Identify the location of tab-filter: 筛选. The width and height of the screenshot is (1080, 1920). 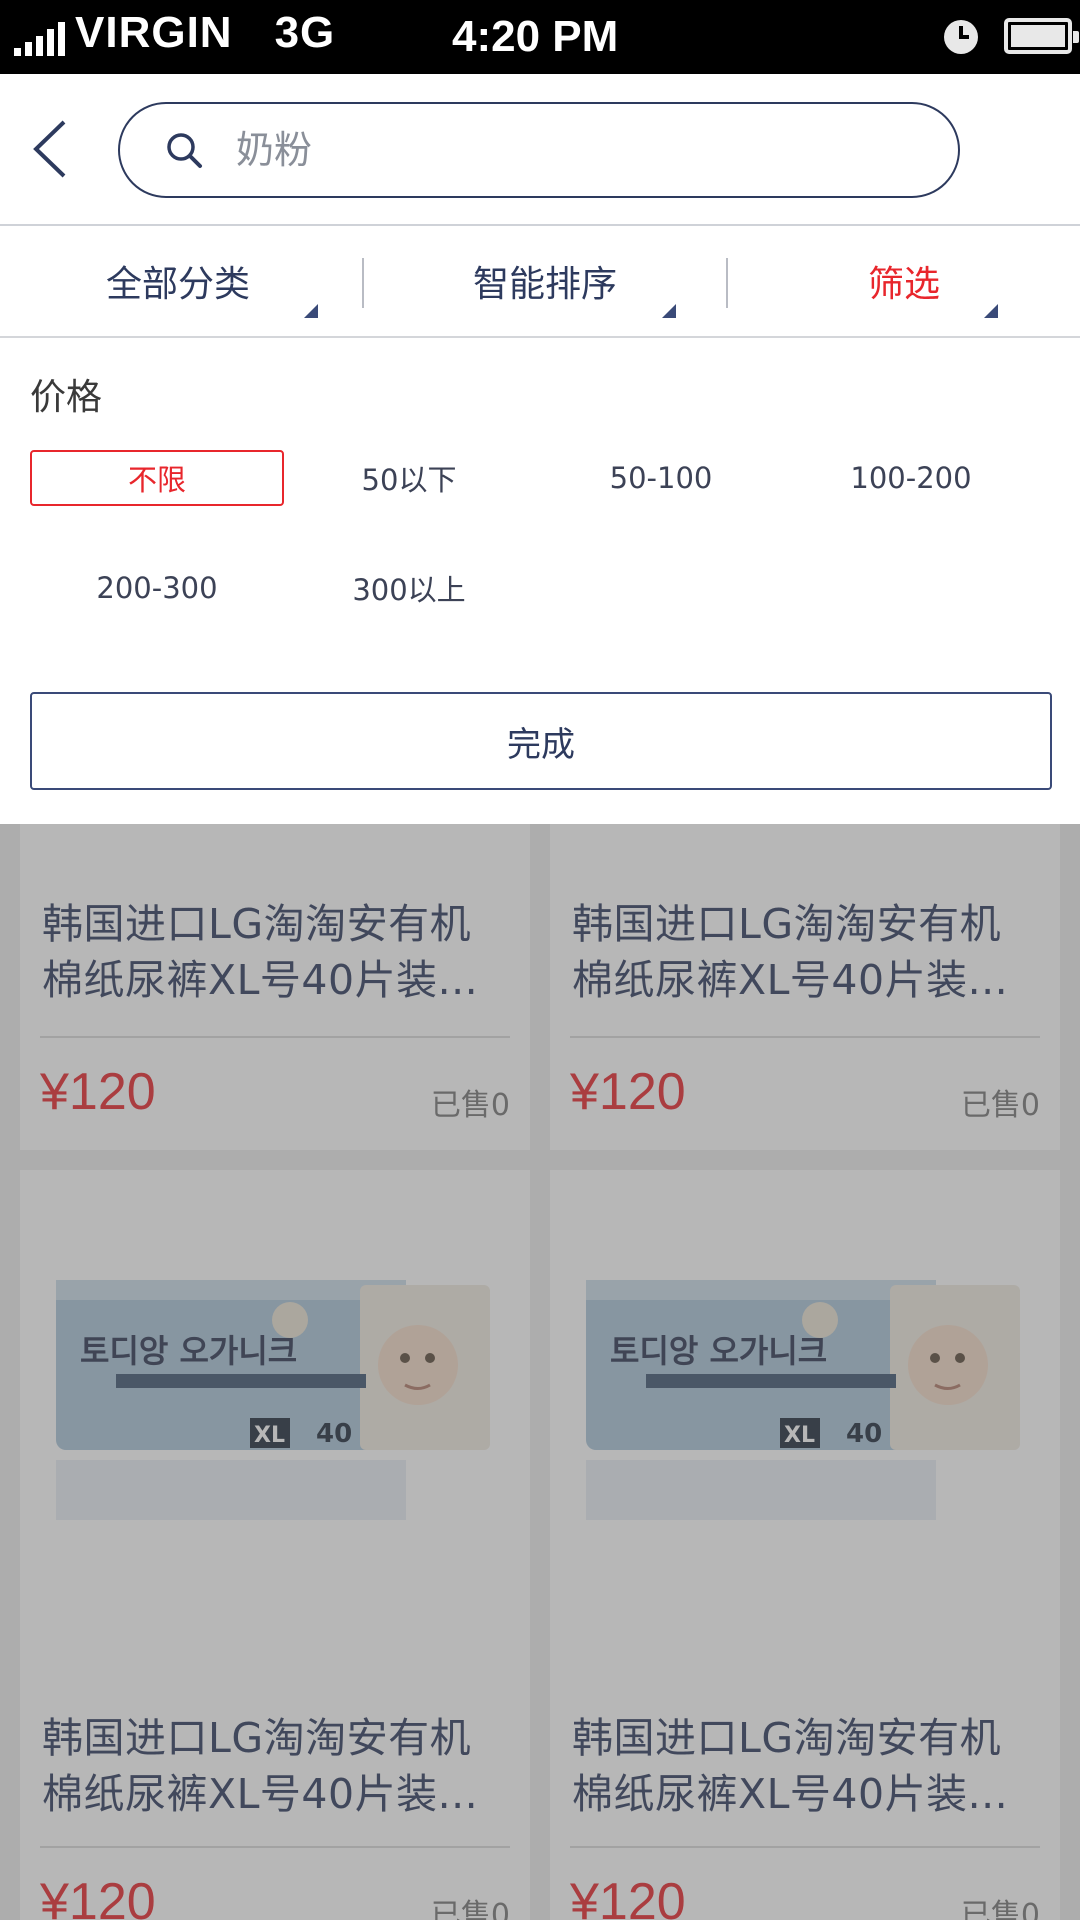
(904, 281).